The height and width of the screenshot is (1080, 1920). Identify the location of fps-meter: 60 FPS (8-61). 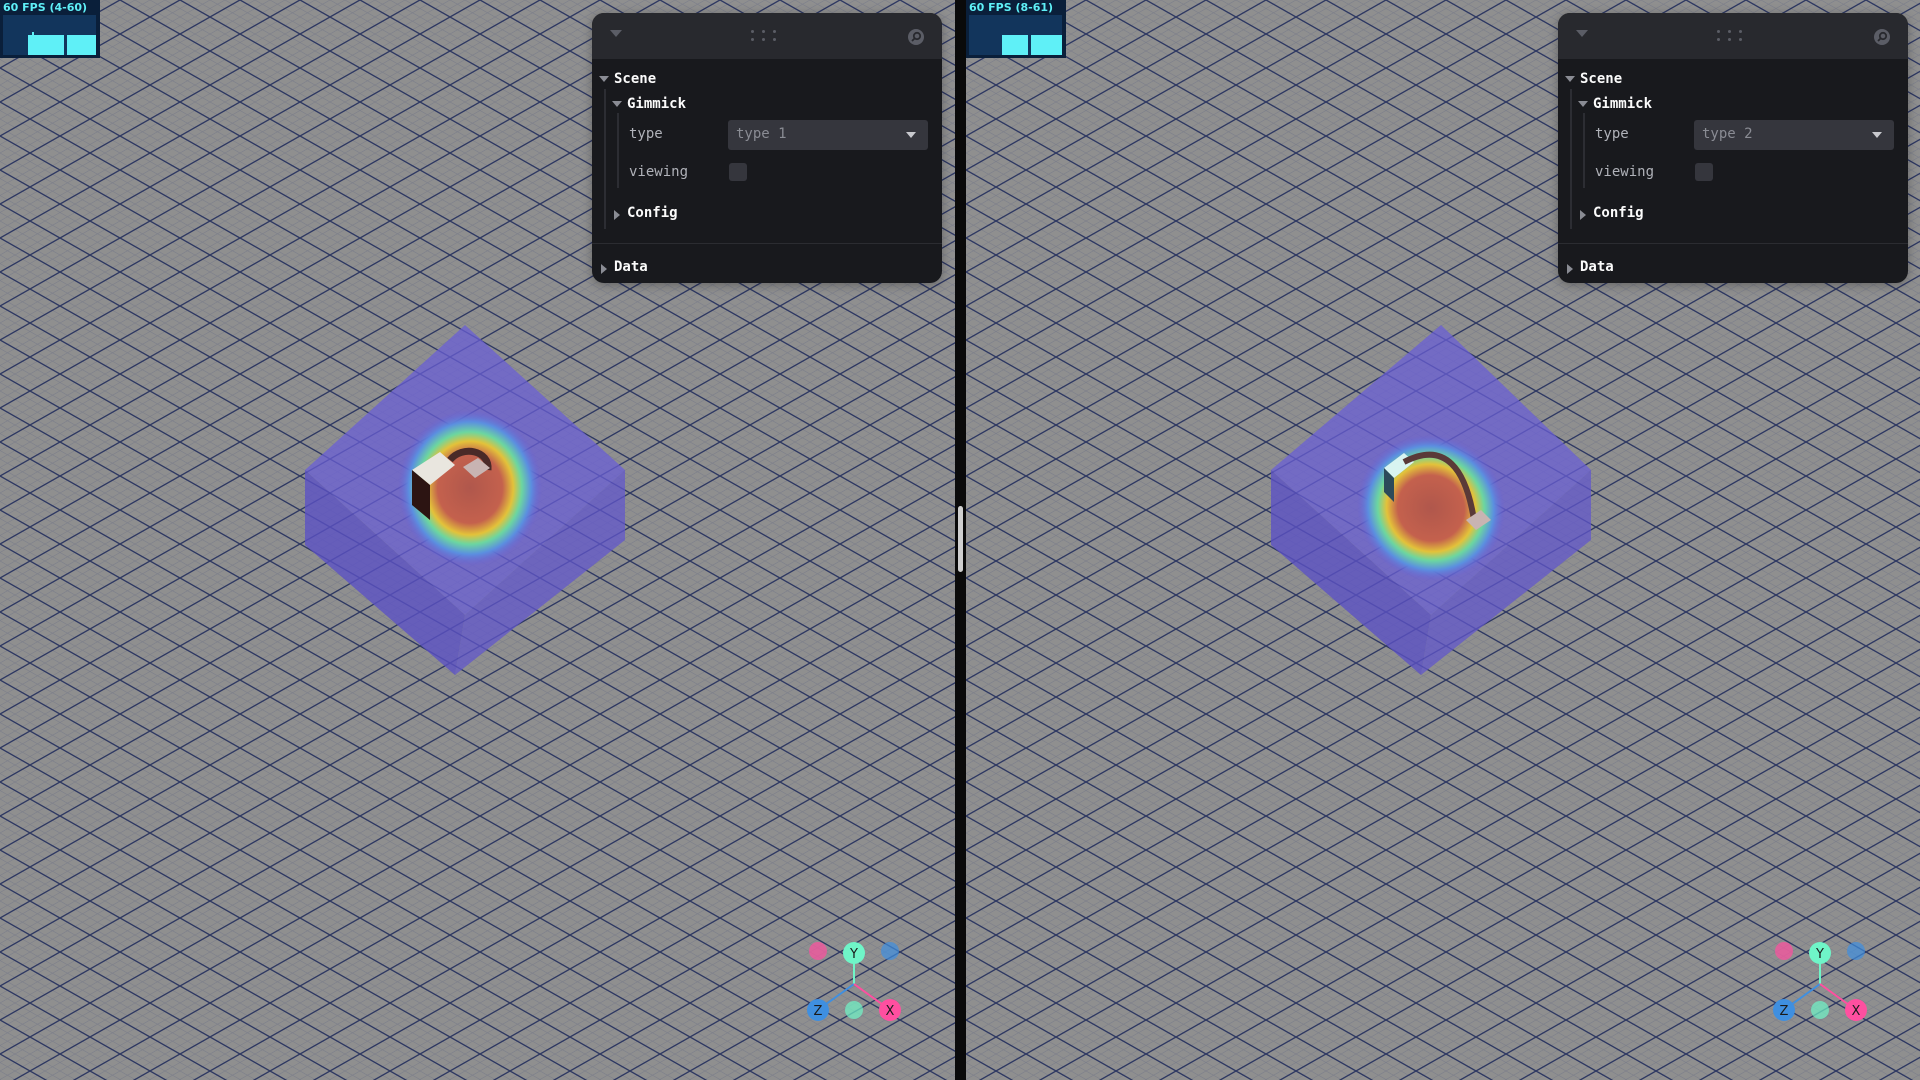
(1016, 29).